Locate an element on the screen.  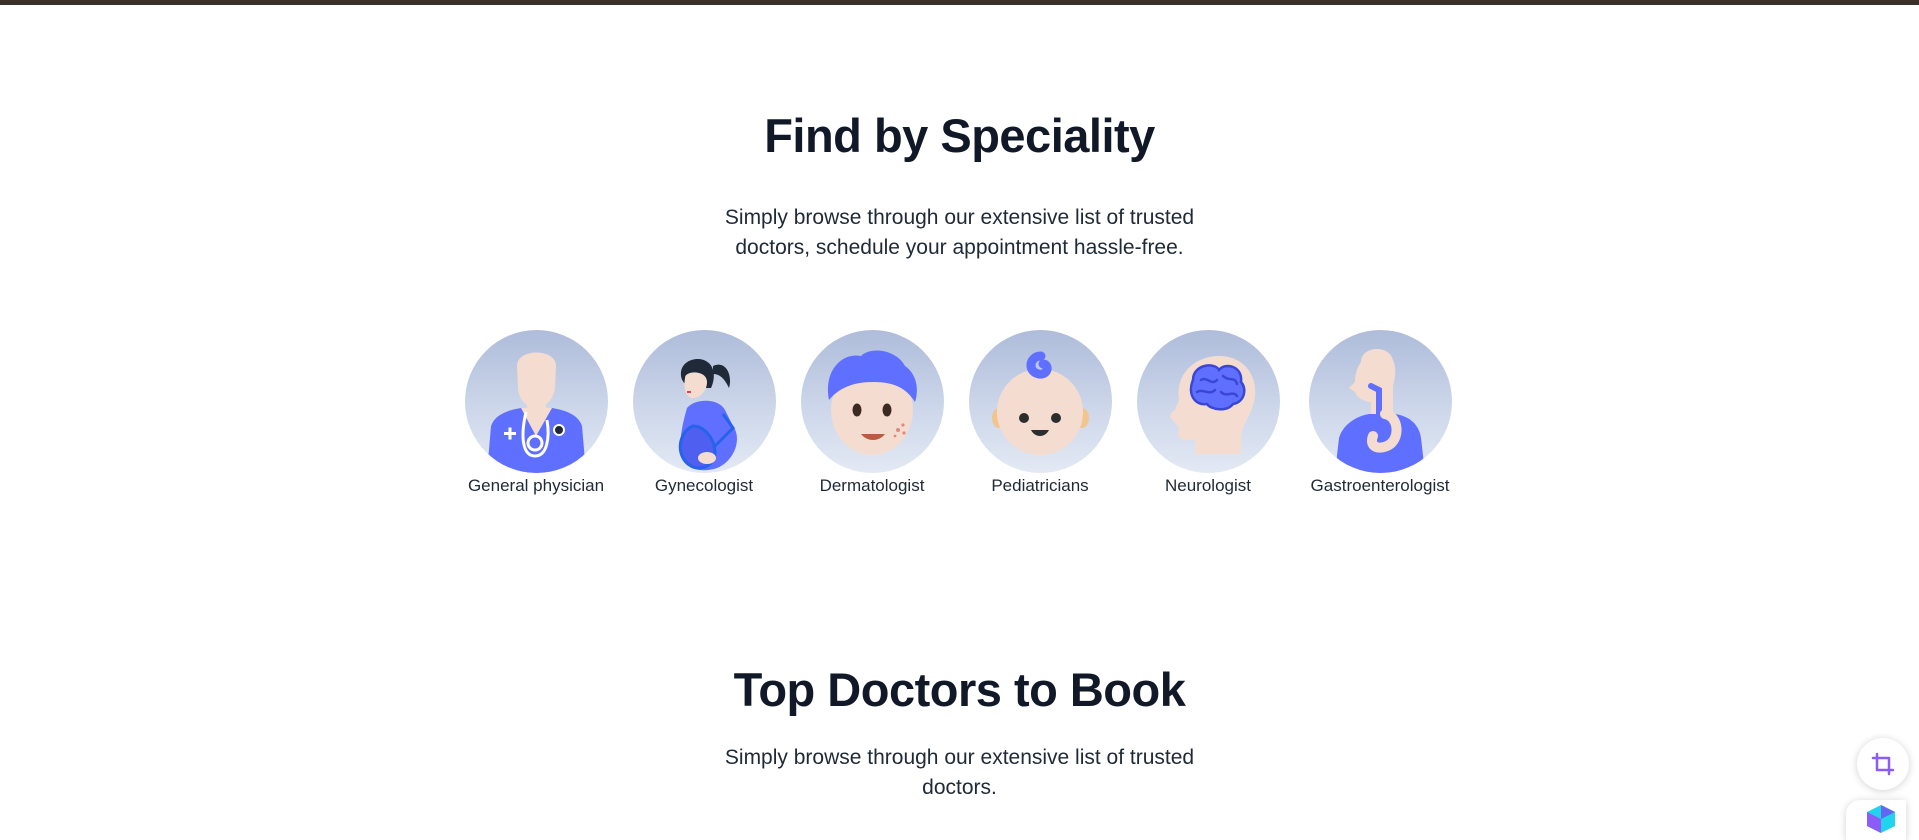
pediatrician-icon is located at coordinates (1040, 401).